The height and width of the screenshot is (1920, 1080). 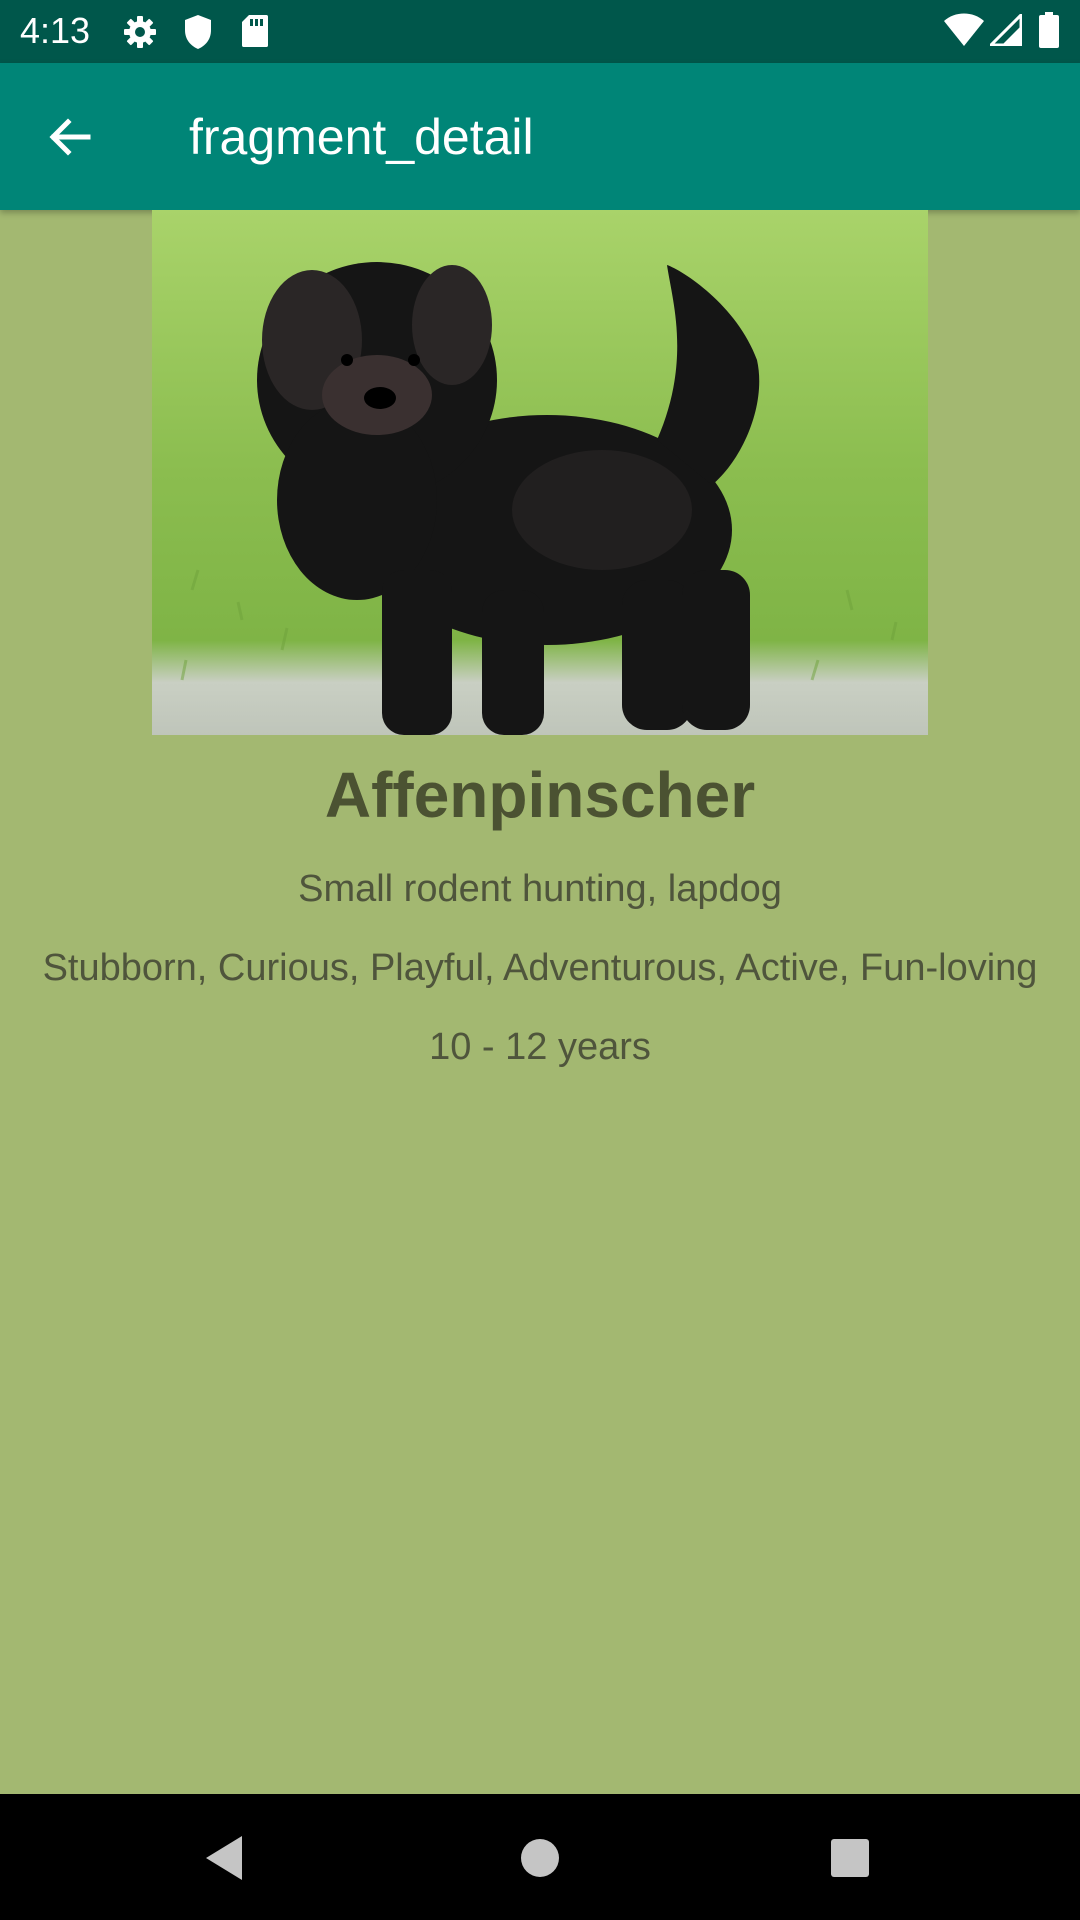 I want to click on cellular-signal-icon, so click(x=1006, y=30).